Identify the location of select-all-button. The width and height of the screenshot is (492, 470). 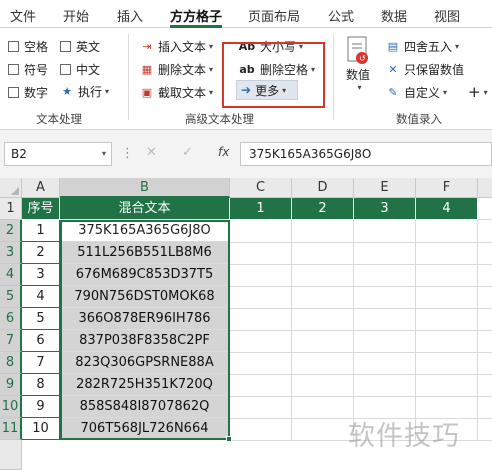
(11, 188).